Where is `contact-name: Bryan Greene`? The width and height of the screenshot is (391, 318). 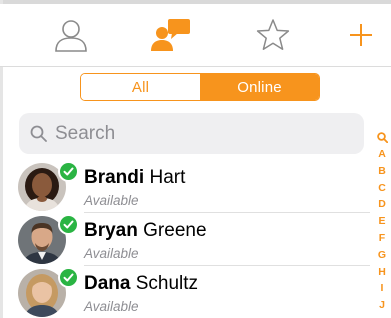
contact-name: Bryan Greene is located at coordinates (145, 231).